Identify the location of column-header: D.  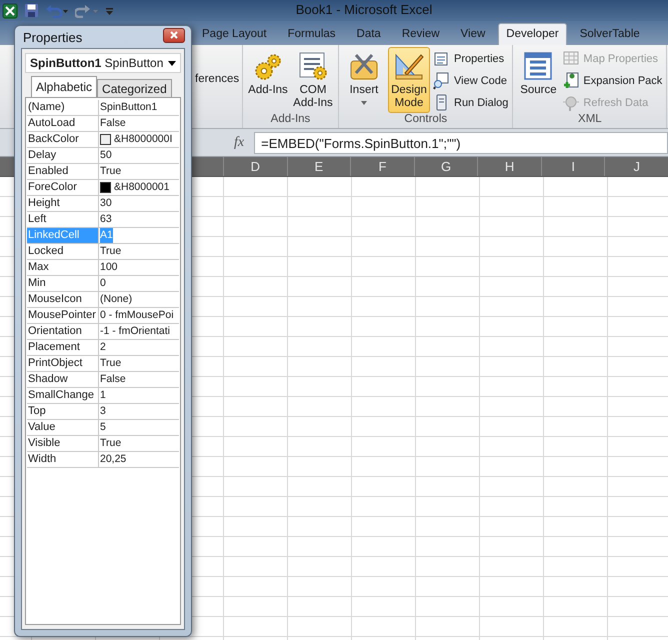
(255, 166).